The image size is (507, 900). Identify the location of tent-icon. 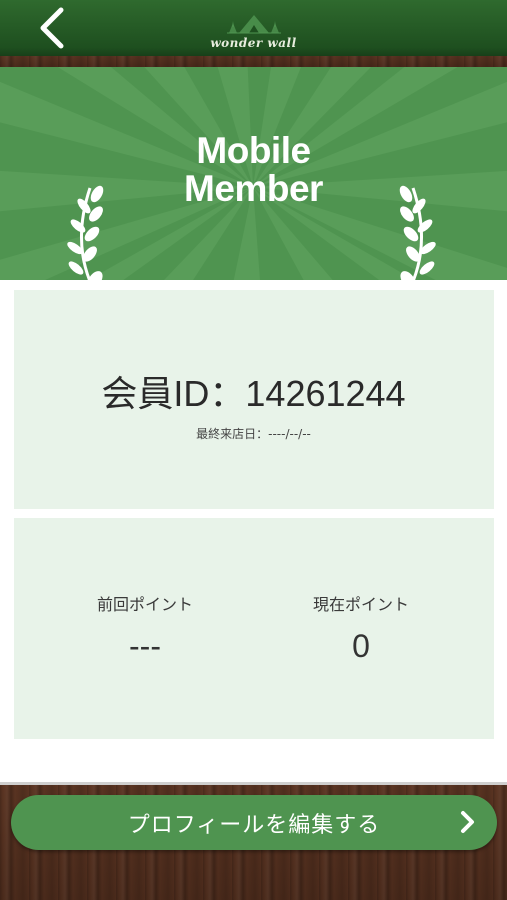
(253, 23).